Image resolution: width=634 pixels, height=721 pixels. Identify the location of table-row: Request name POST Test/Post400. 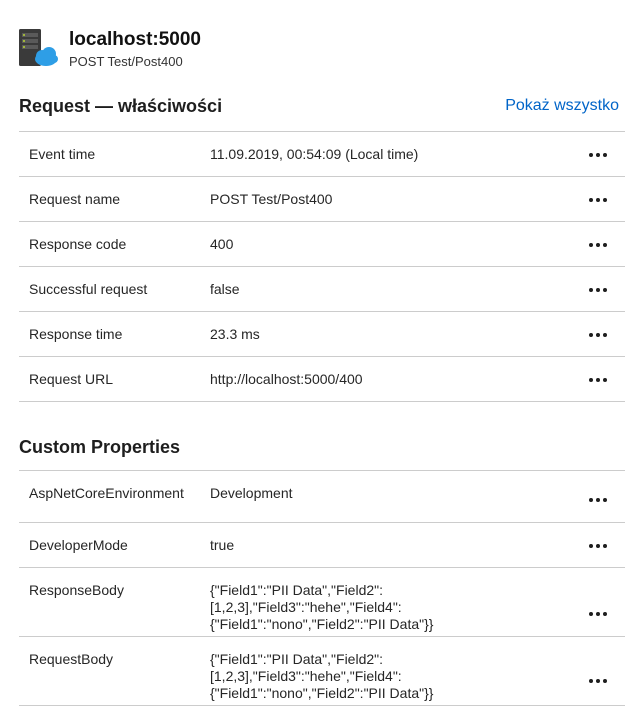
(322, 199).